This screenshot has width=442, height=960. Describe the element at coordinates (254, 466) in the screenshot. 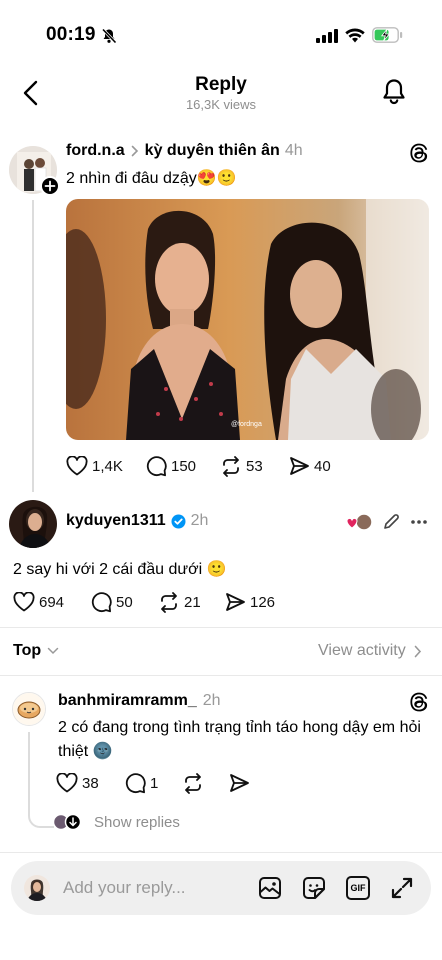

I see `repost-count: 53` at that location.